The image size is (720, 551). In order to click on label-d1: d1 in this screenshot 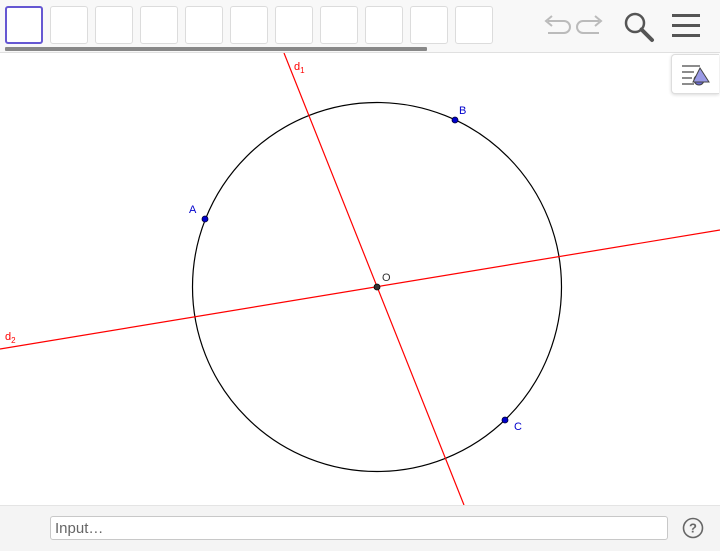, I will do `click(299, 68)`.